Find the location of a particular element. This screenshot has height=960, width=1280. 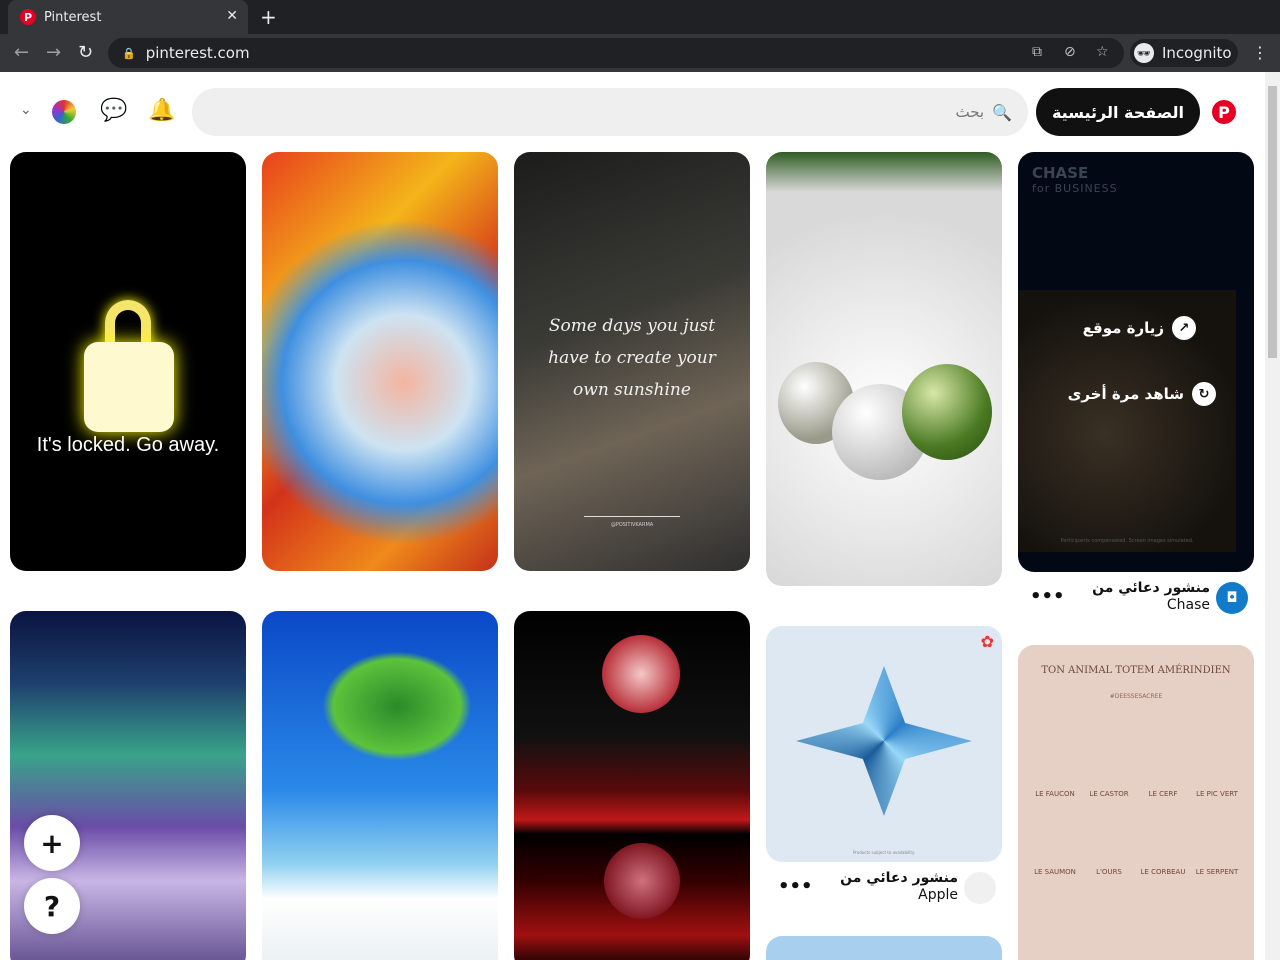

promoted-footer-chase: ◘ منشور دعائي من Chase ••• is located at coordinates (1136, 598).